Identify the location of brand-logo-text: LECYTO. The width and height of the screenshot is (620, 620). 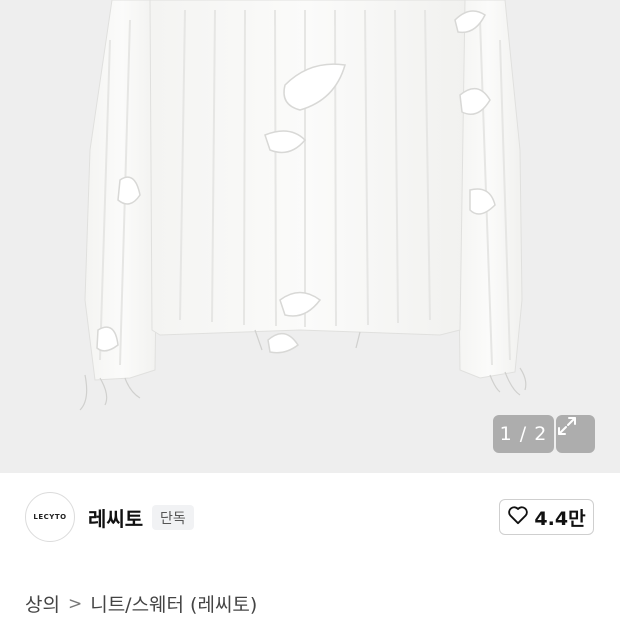
(50, 517).